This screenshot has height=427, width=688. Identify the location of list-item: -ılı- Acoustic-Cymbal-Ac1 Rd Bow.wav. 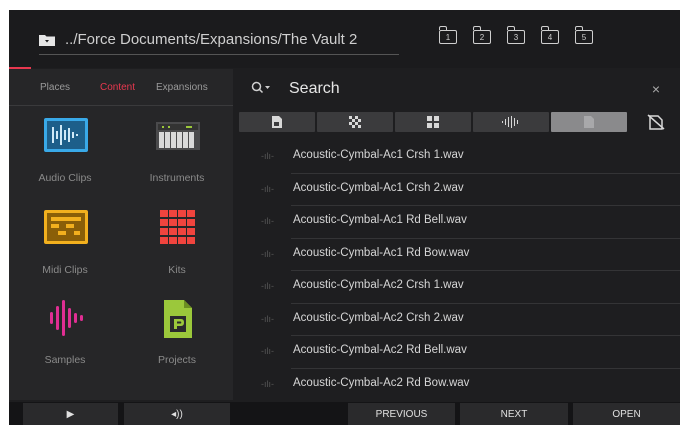
(459, 255).